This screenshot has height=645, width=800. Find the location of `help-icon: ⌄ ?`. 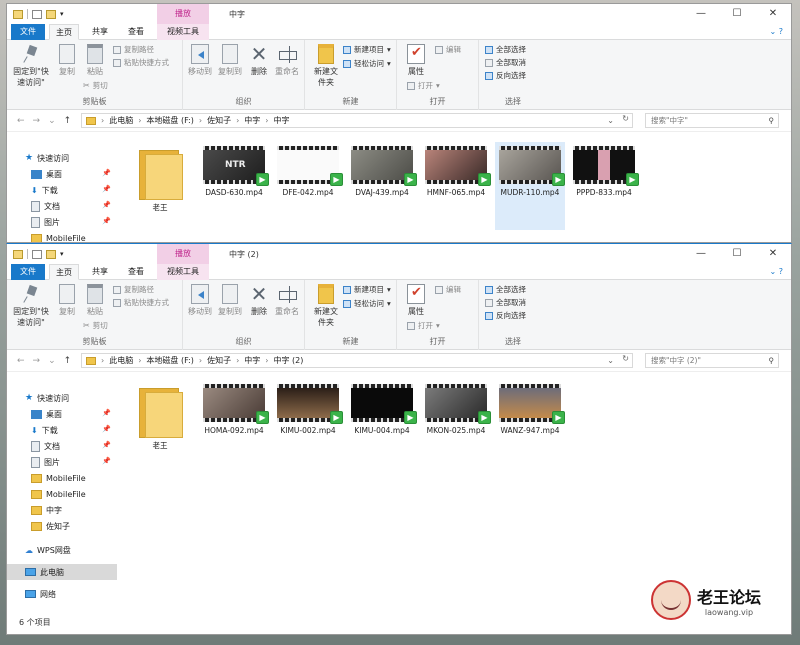

help-icon: ⌄ ? is located at coordinates (777, 271).